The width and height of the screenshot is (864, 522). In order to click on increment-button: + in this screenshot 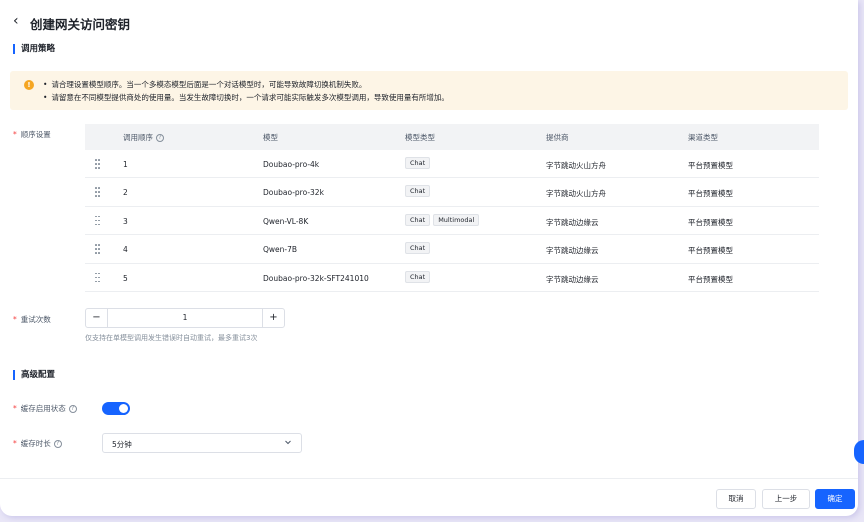, I will do `click(273, 318)`.